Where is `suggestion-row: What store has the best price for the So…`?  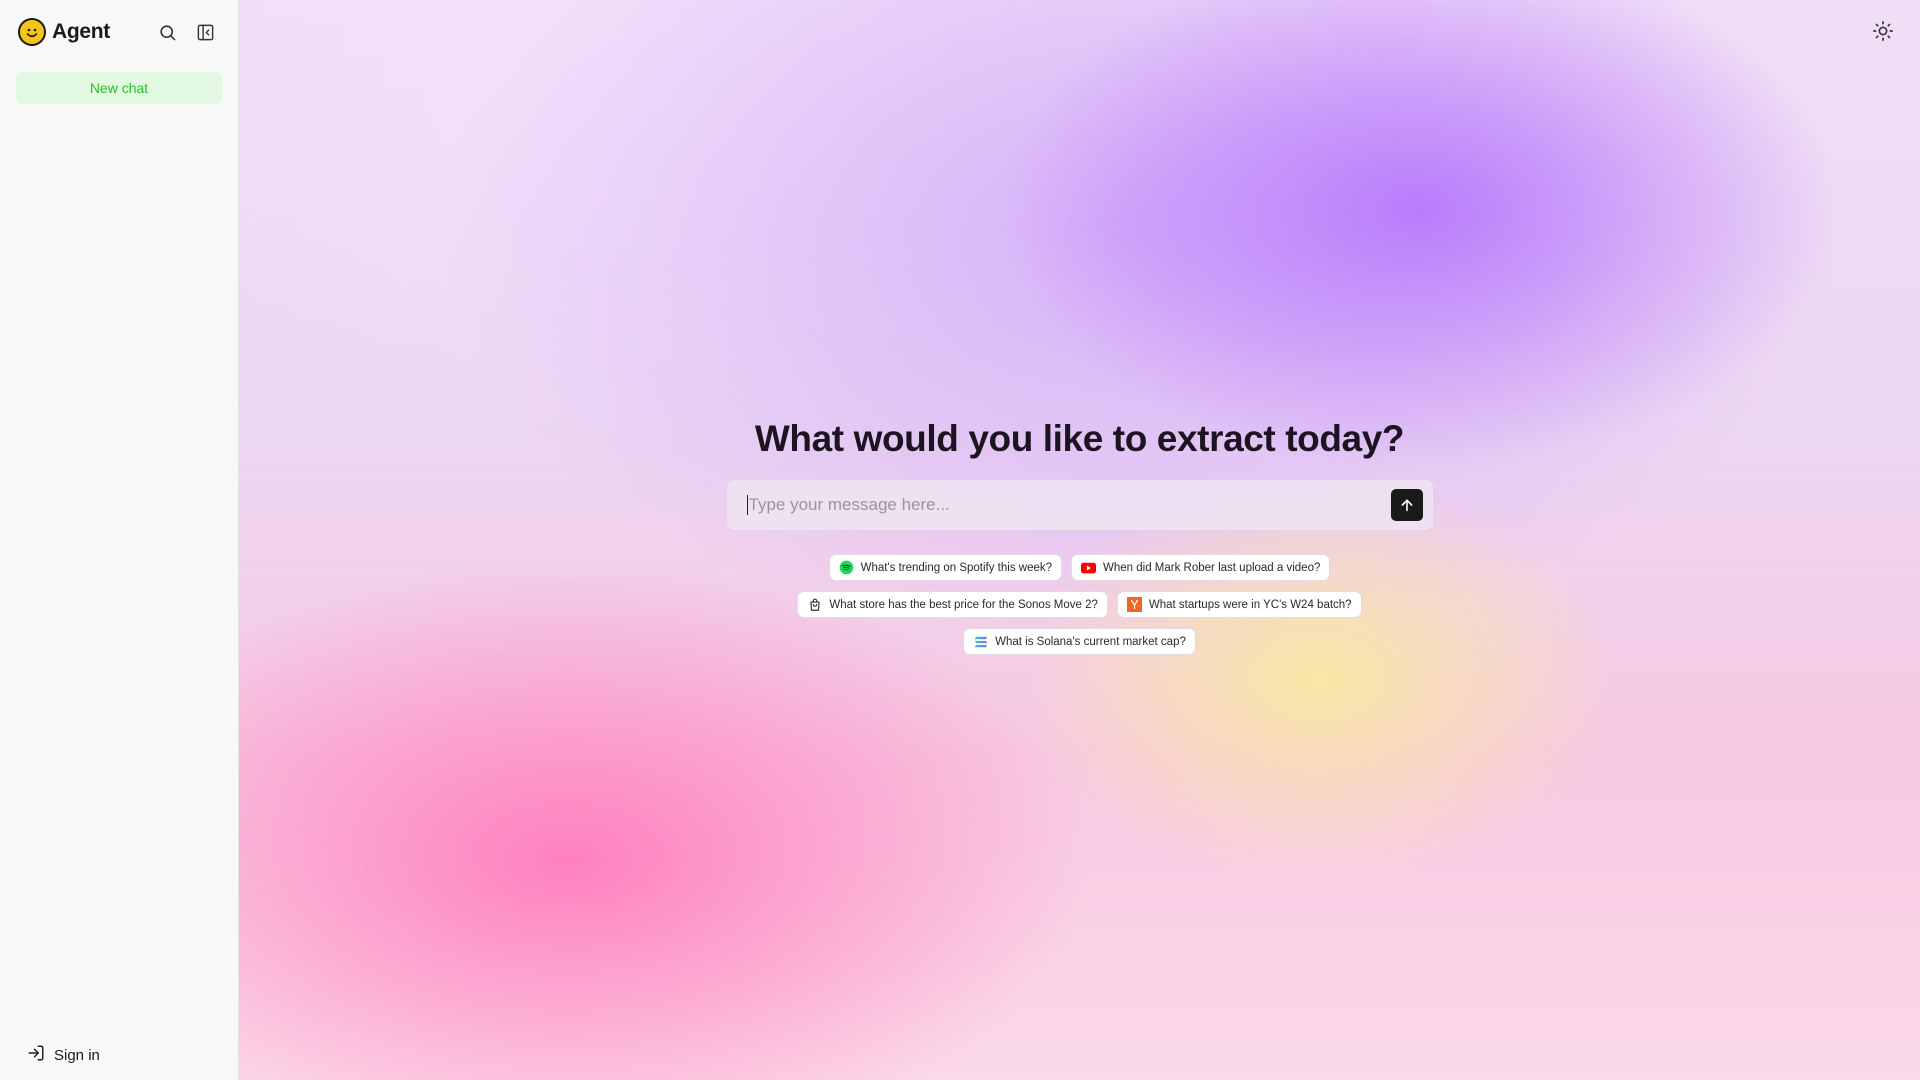 suggestion-row: What store has the best price for the So… is located at coordinates (1079, 604).